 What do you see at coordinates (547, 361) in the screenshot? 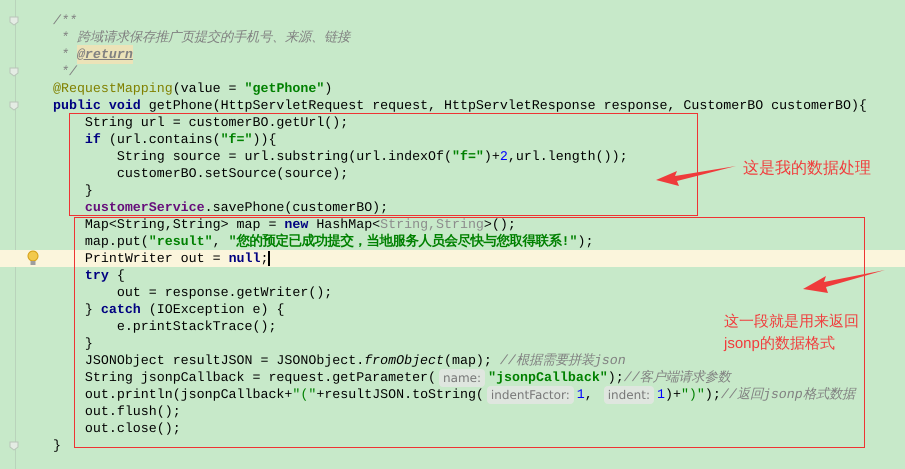
I see `code-comment: //根据需要拼装` at bounding box center [547, 361].